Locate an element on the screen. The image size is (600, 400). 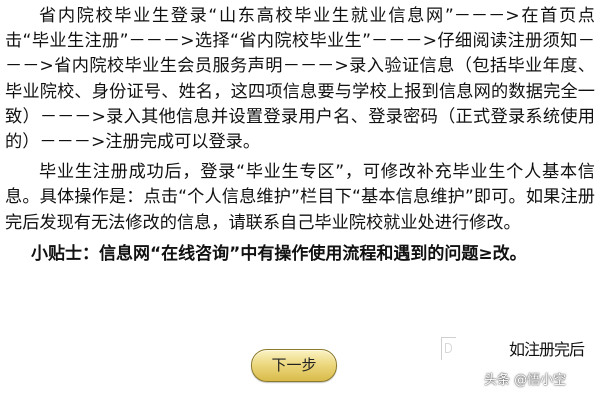
next-step-button: 下一步 is located at coordinates (294, 365).